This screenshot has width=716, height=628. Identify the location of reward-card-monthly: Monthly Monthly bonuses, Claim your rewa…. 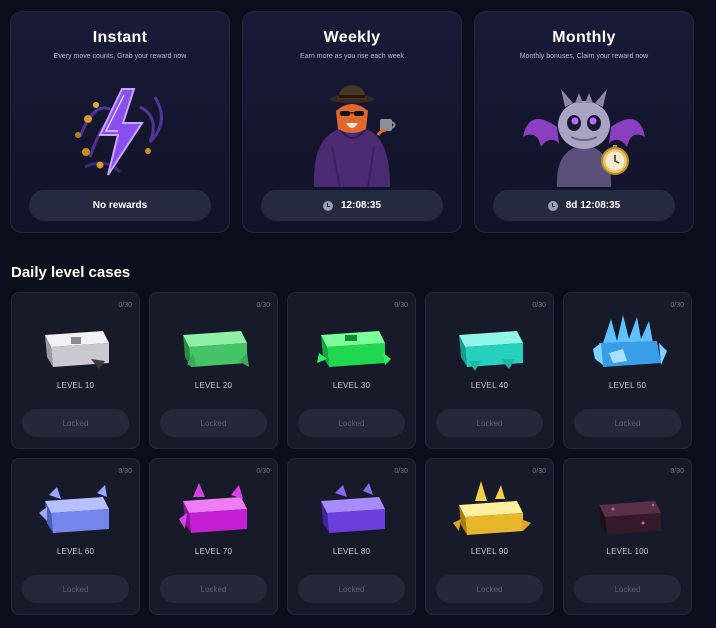
(584, 122).